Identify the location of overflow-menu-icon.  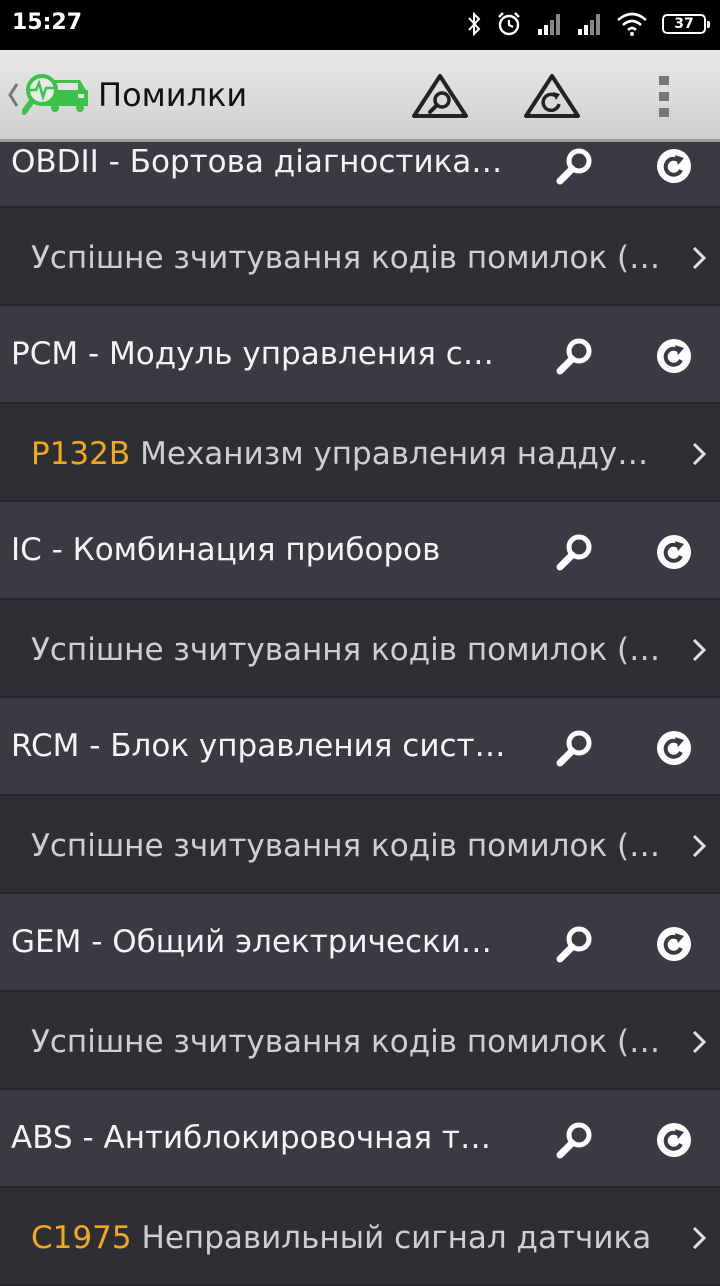
(664, 97).